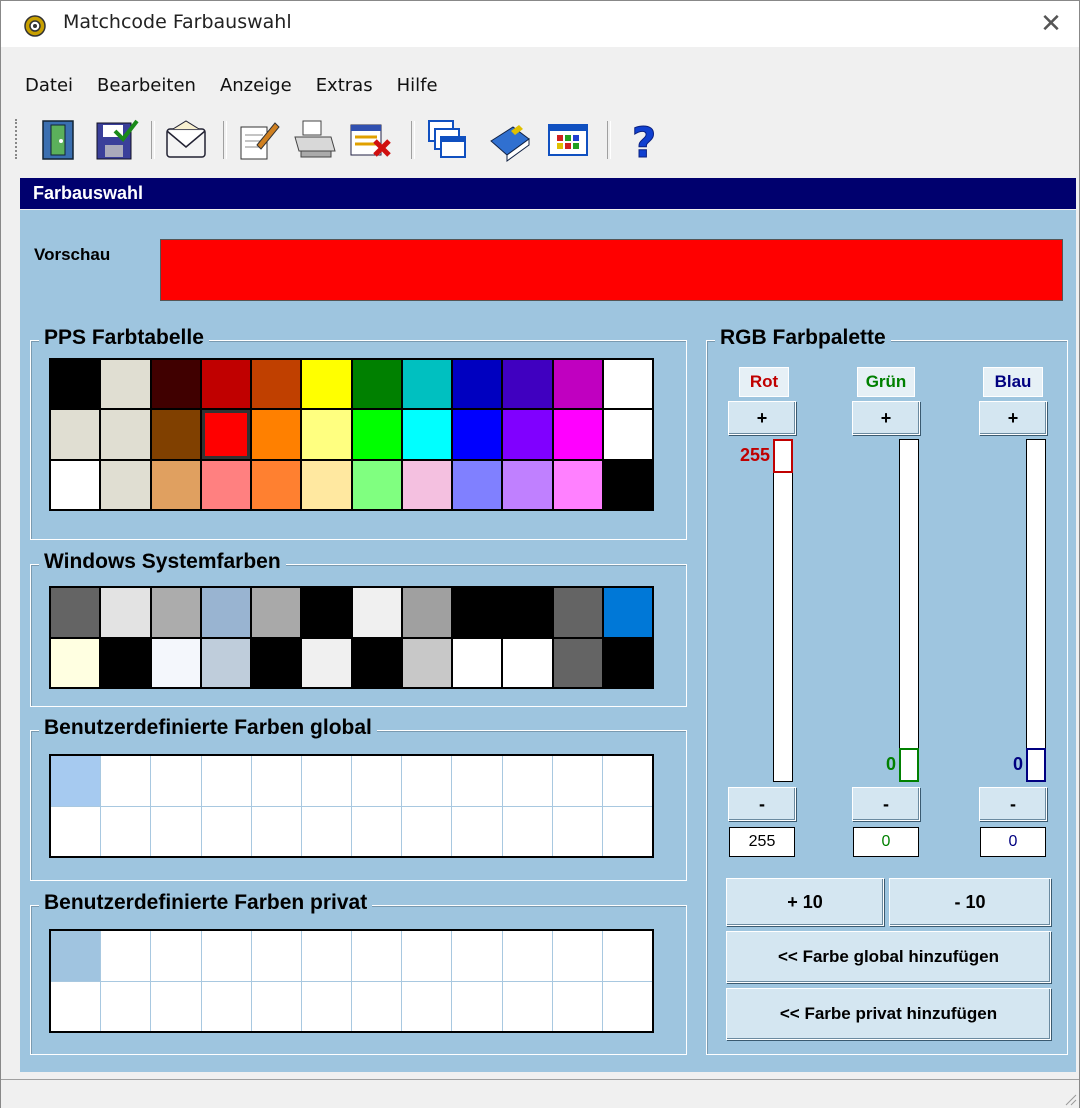 The height and width of the screenshot is (1108, 1080). What do you see at coordinates (886, 418) in the screenshot?
I see `green-plus-button: +` at bounding box center [886, 418].